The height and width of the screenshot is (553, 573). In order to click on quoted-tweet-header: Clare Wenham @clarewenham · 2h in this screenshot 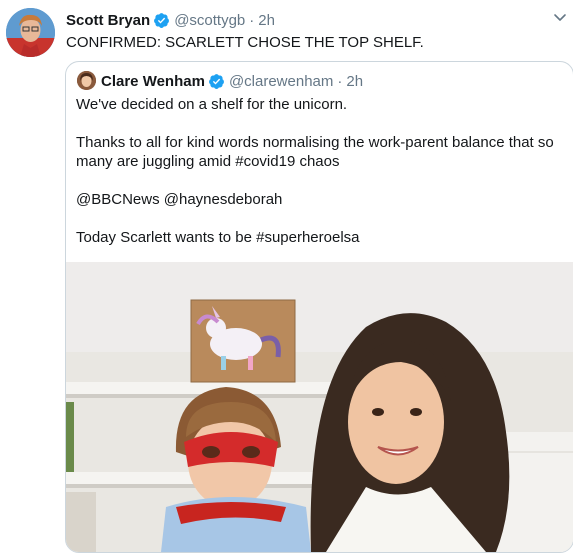, I will do `click(232, 81)`.